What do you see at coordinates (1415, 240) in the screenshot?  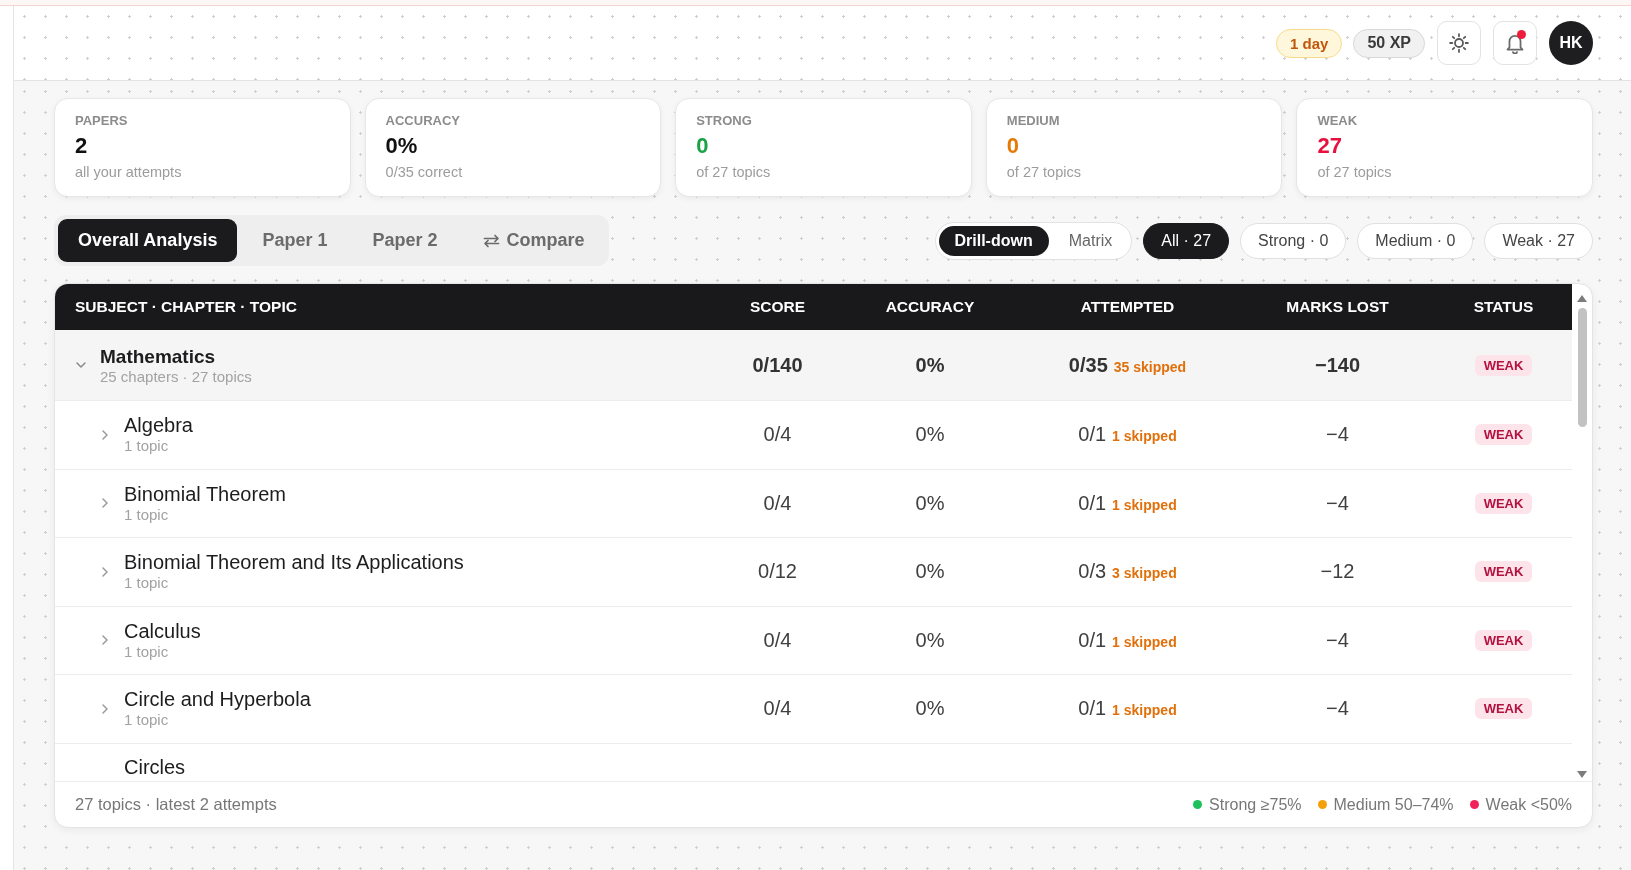 I see `filter-chip: Medium · 0` at bounding box center [1415, 240].